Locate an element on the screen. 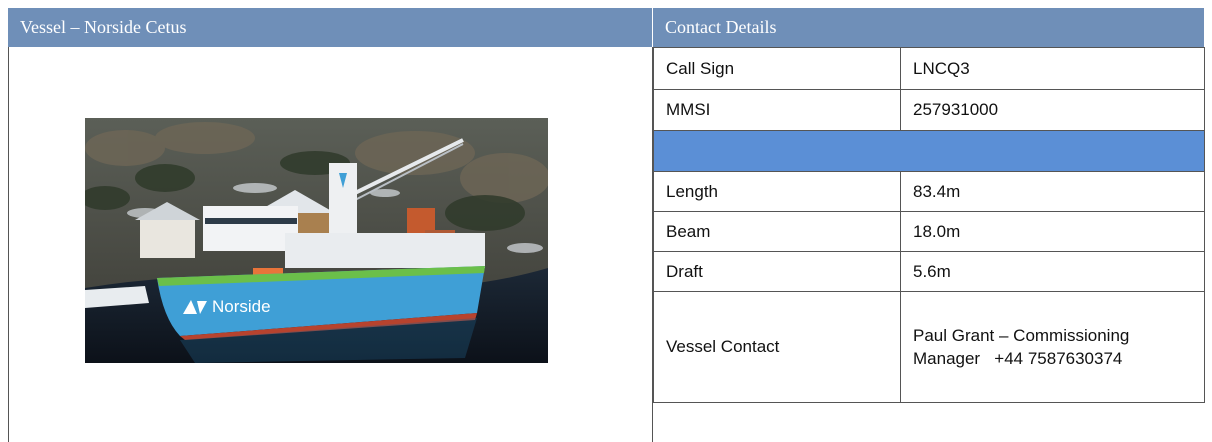  draft-label: Draft is located at coordinates (777, 271).